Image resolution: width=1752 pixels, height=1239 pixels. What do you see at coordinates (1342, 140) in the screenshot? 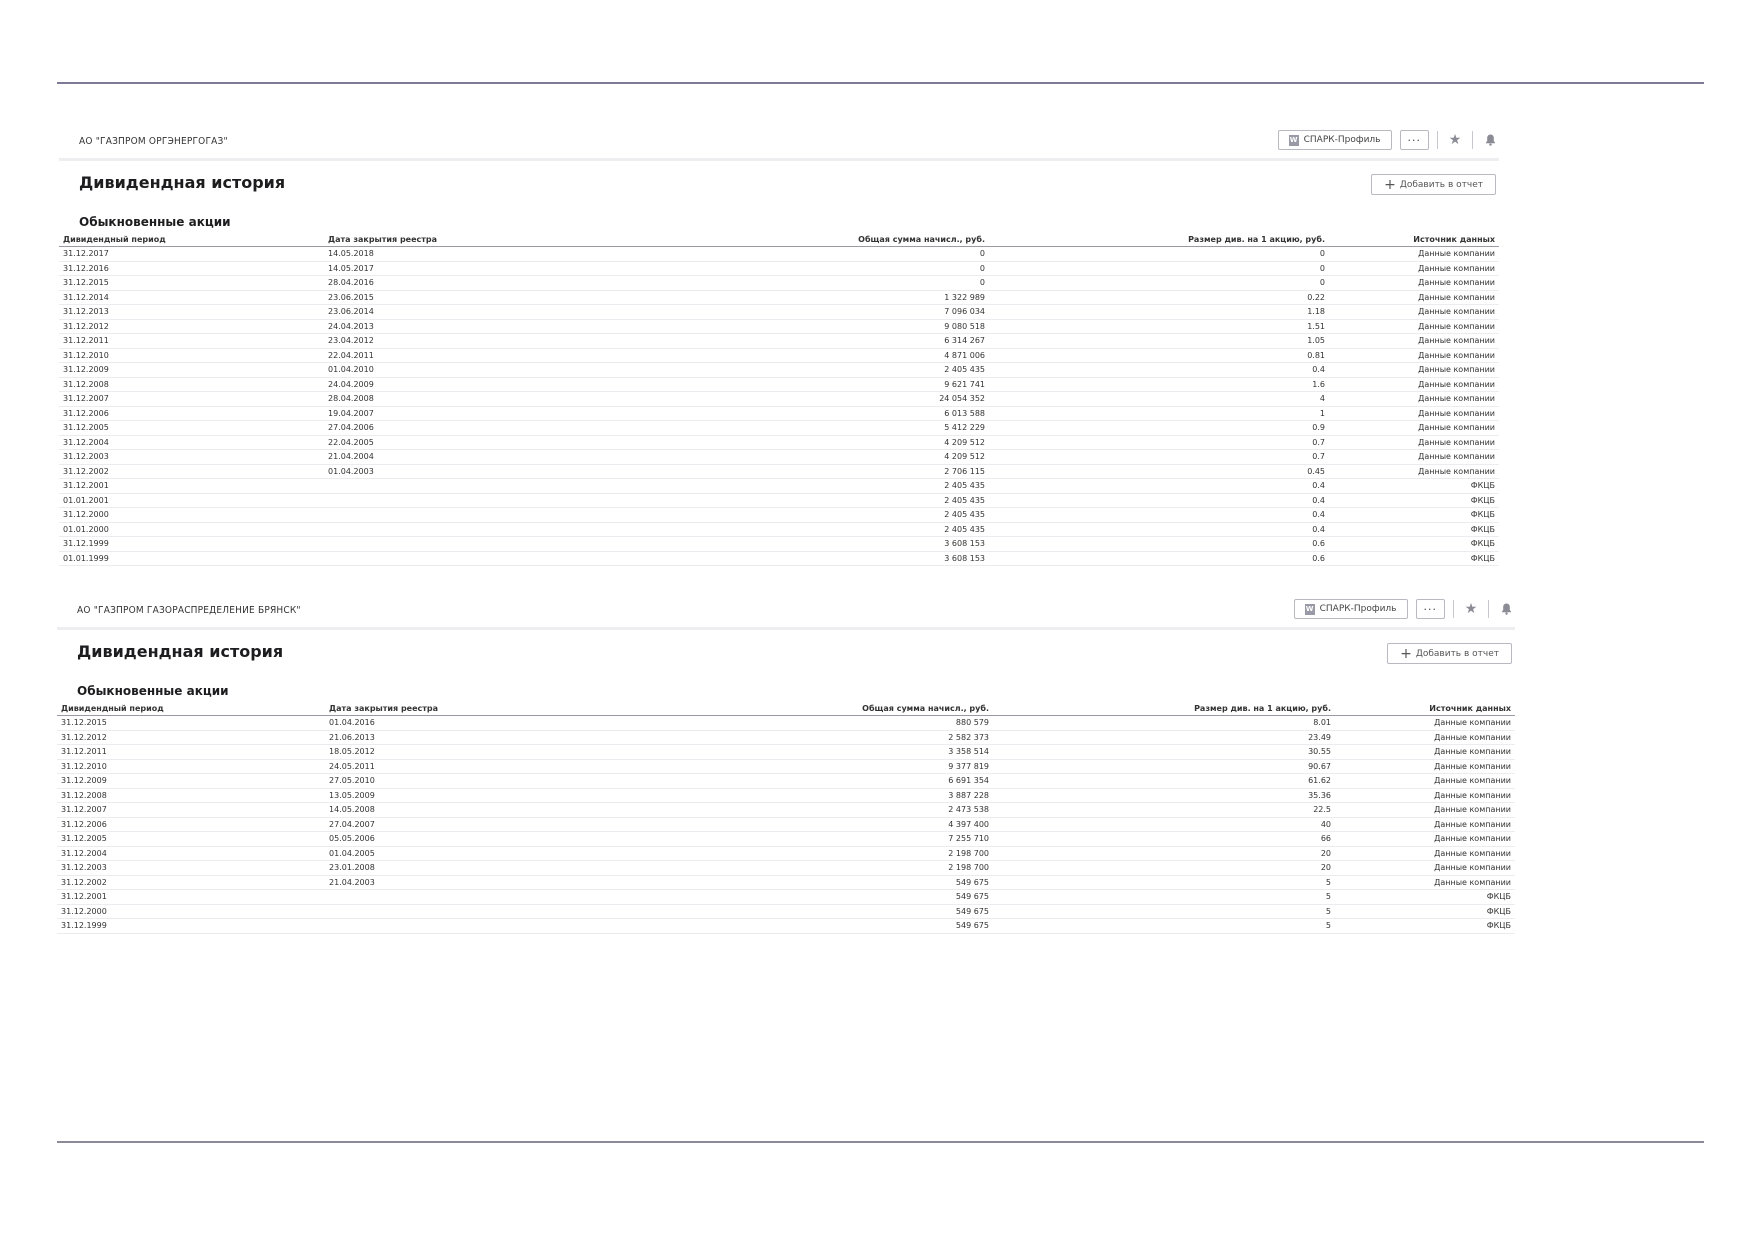
I see `spark-profile-label: СПАРК-Профиль` at bounding box center [1342, 140].